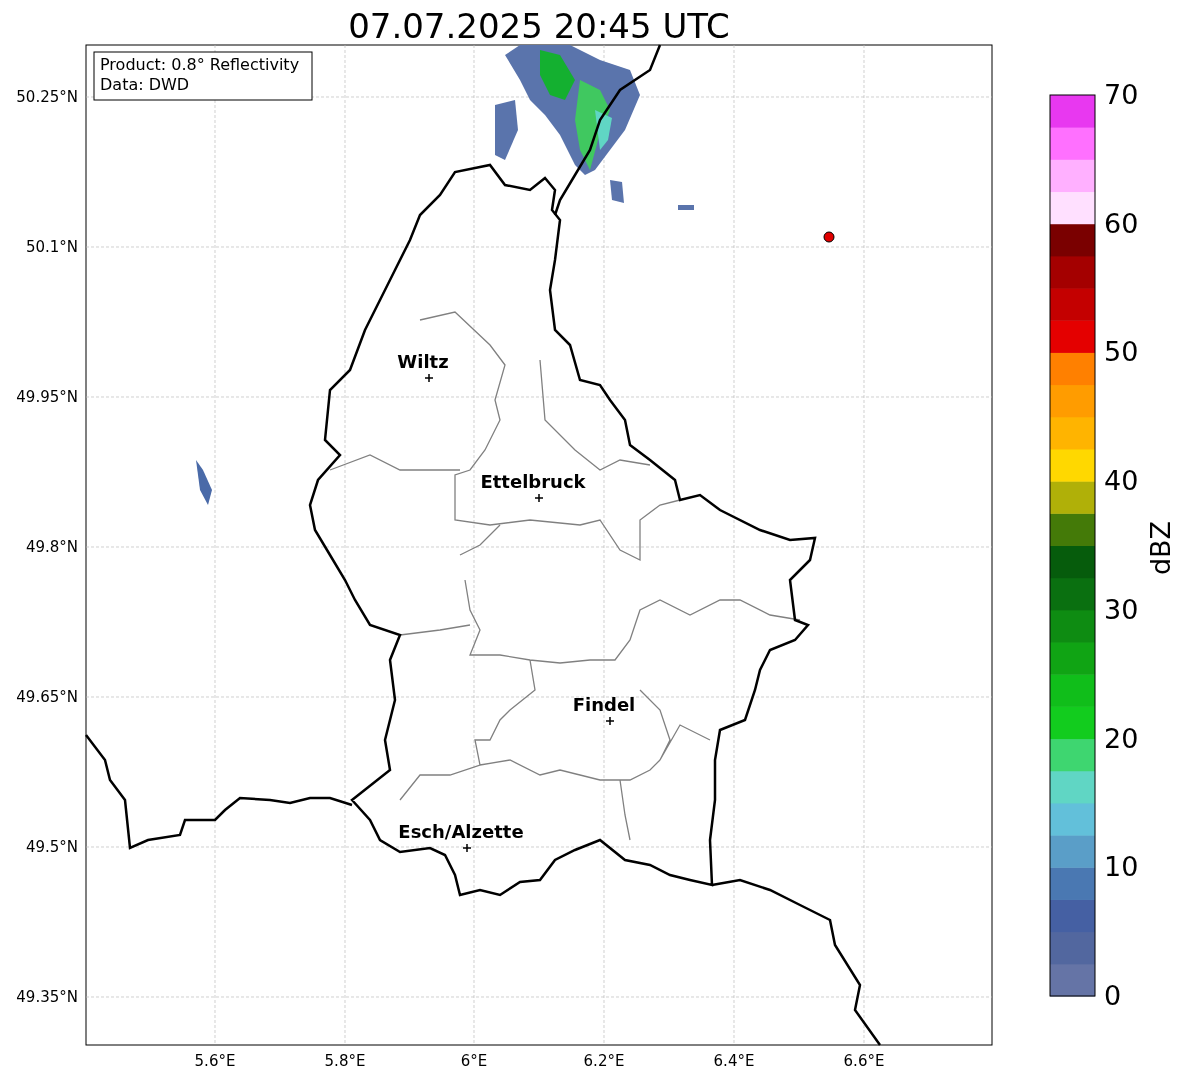 Image resolution: width=1184 pixels, height=1081 pixels. I want to click on colorbar-tick-label: 60, so click(1121, 223).